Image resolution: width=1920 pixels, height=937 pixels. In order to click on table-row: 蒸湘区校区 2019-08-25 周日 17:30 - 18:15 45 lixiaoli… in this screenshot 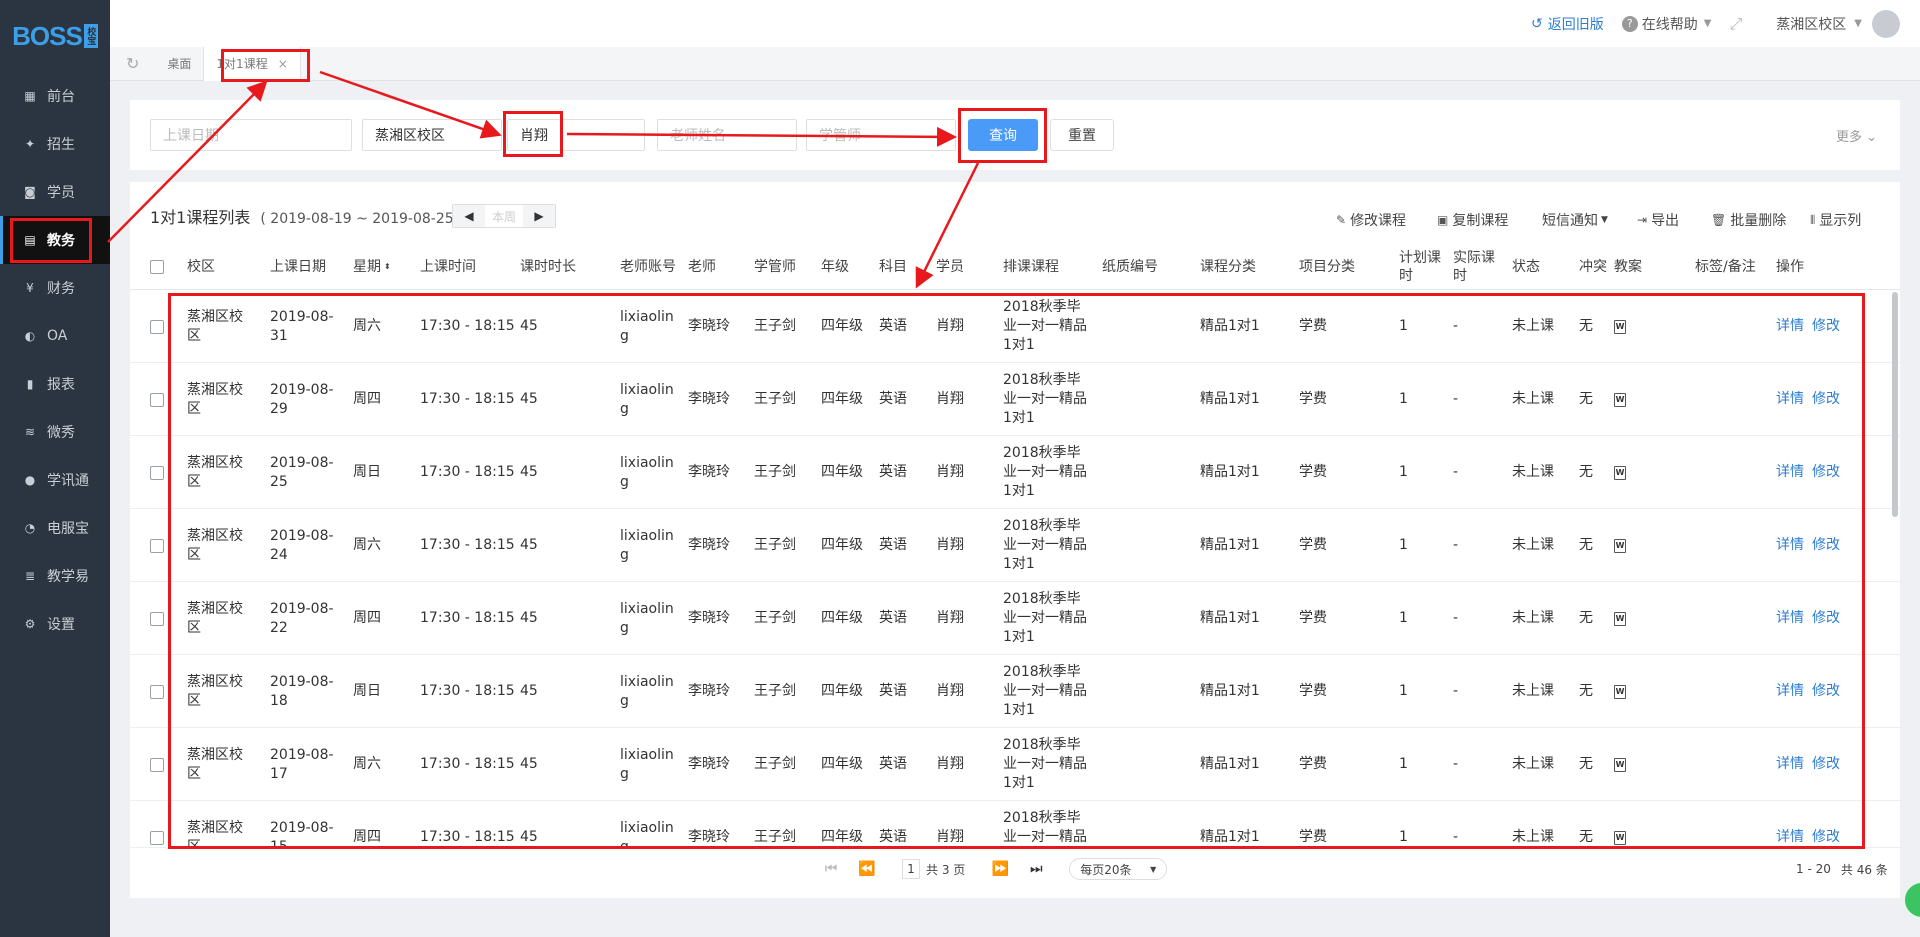, I will do `click(1015, 472)`.